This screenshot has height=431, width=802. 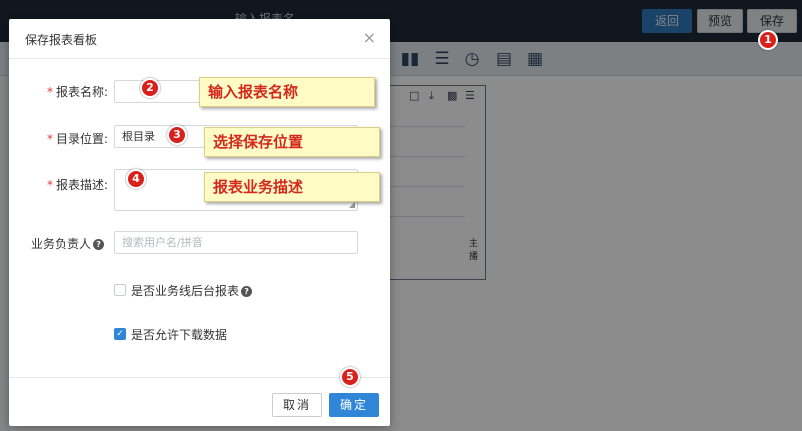 What do you see at coordinates (61, 244) in the screenshot?
I see `owner-label-text: 业务负责人` at bounding box center [61, 244].